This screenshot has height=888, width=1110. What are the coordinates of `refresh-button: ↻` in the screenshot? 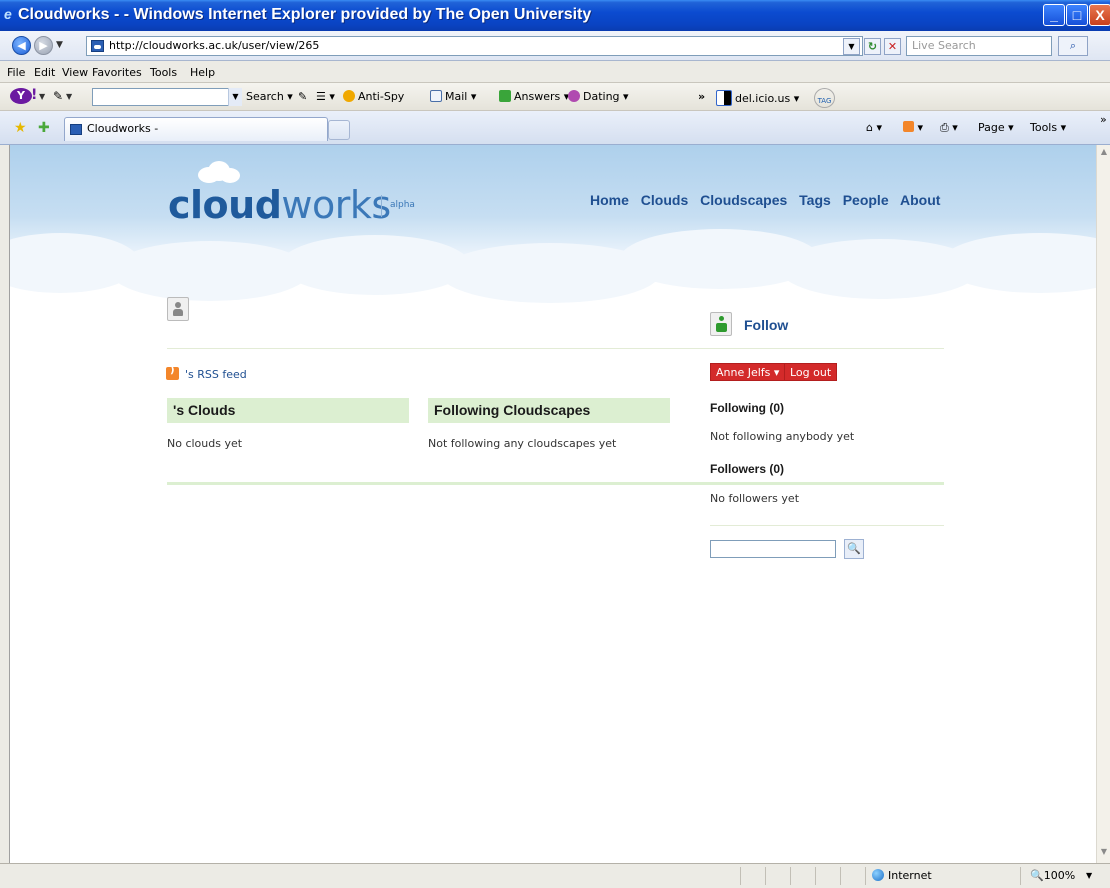 It's located at (872, 46).